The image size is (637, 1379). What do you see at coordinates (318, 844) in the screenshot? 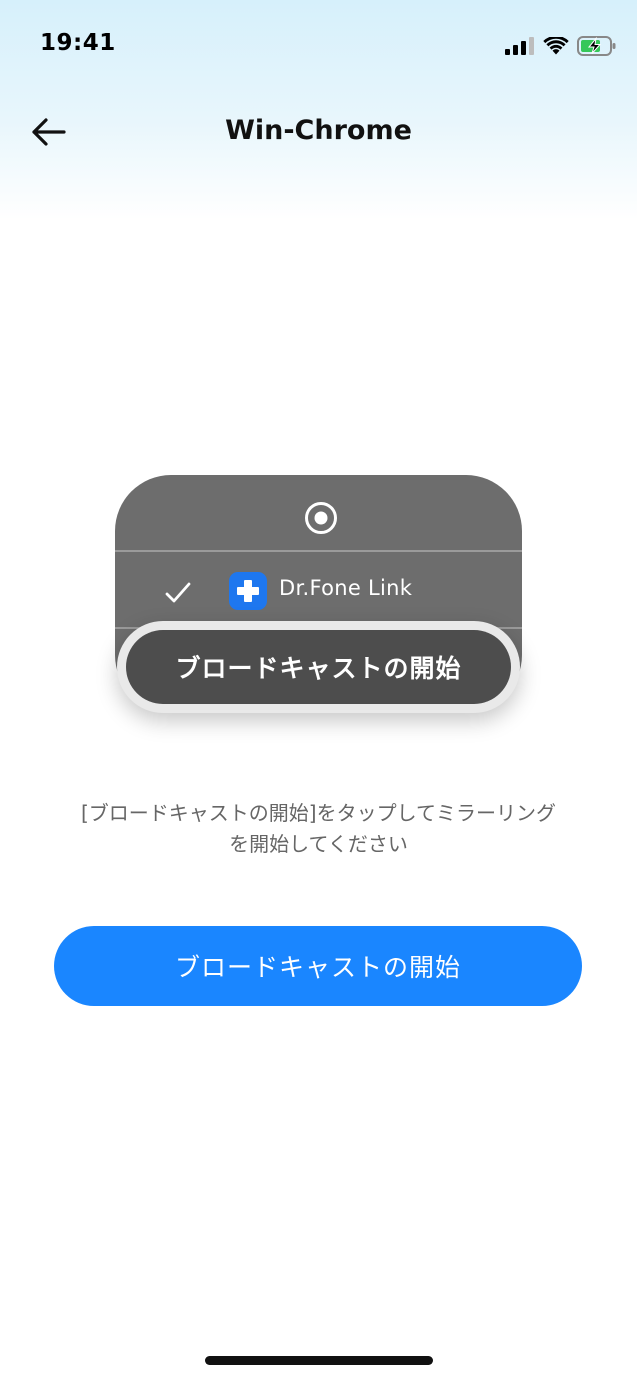
I see `instruction-line-2: を開始してください` at bounding box center [318, 844].